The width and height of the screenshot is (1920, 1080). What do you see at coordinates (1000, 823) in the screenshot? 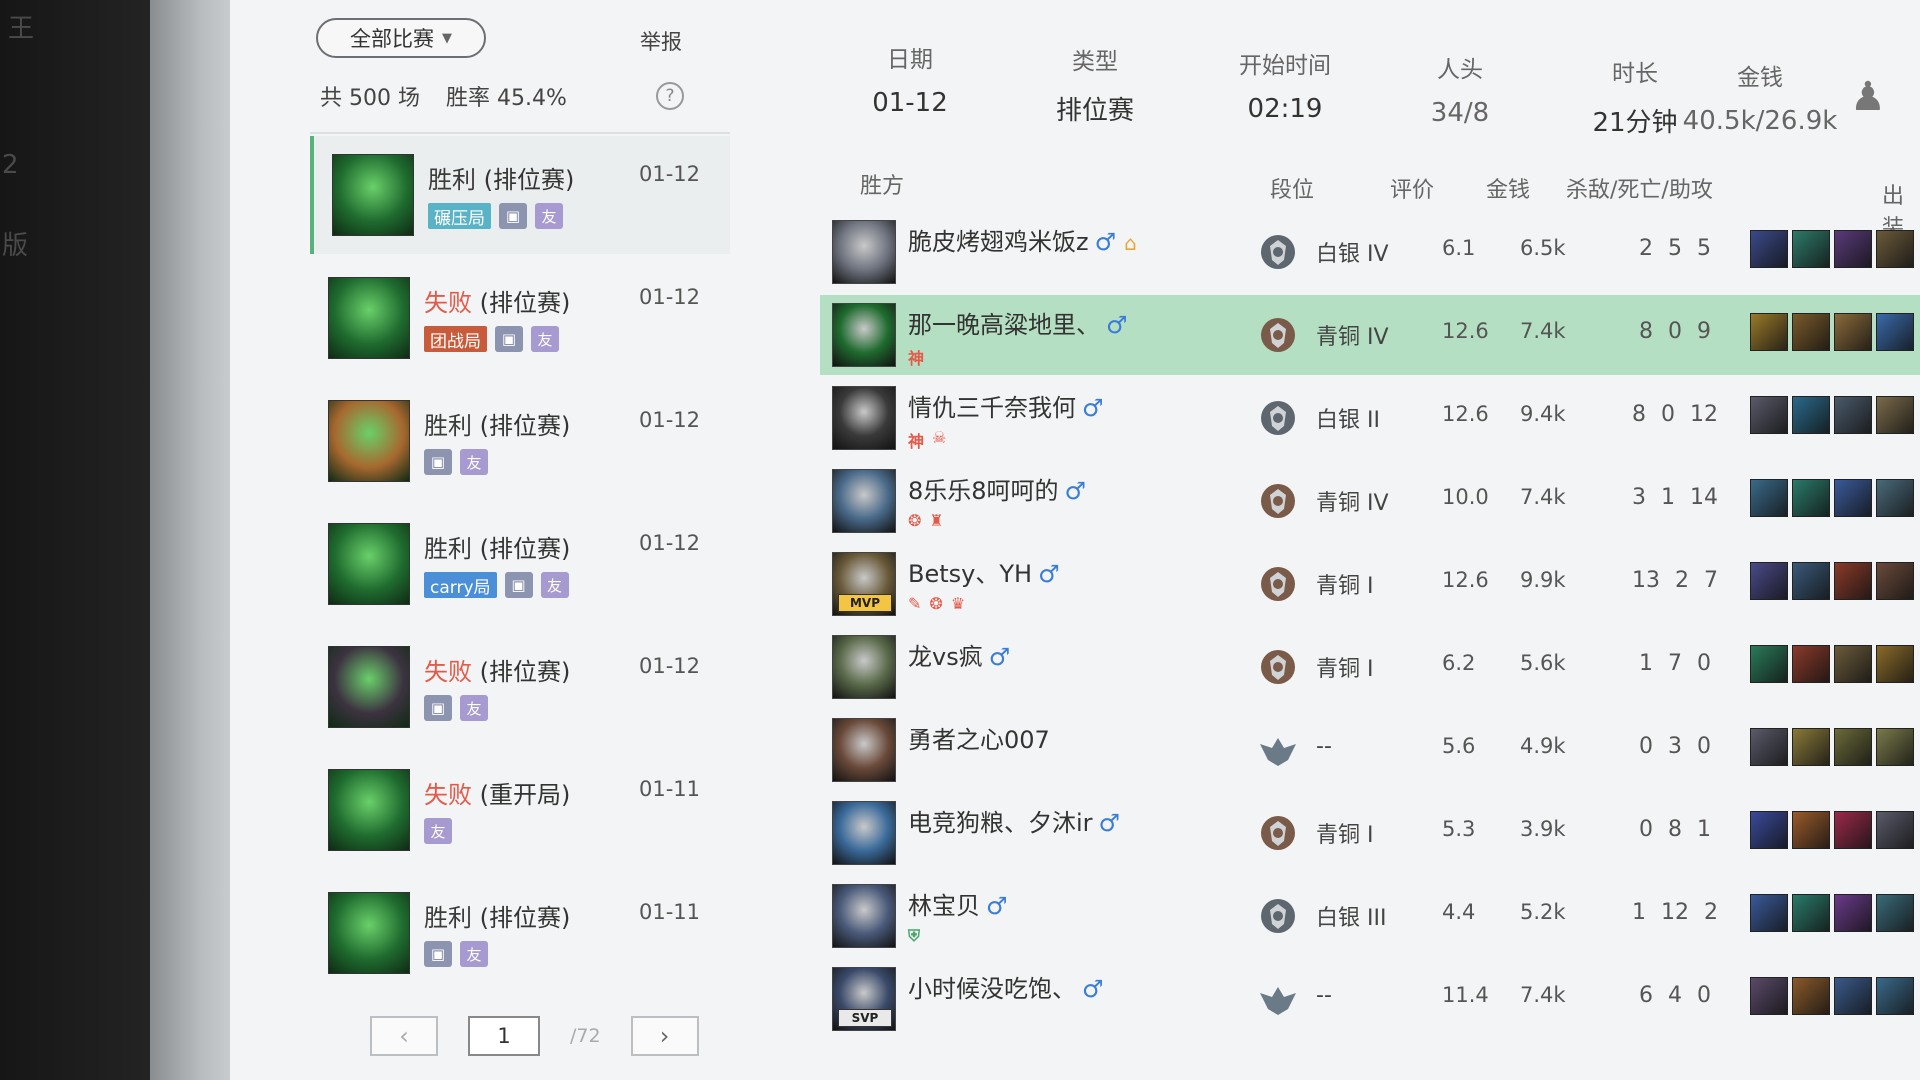
I see `player-name: 电竞狗粮、夕沐ir` at bounding box center [1000, 823].